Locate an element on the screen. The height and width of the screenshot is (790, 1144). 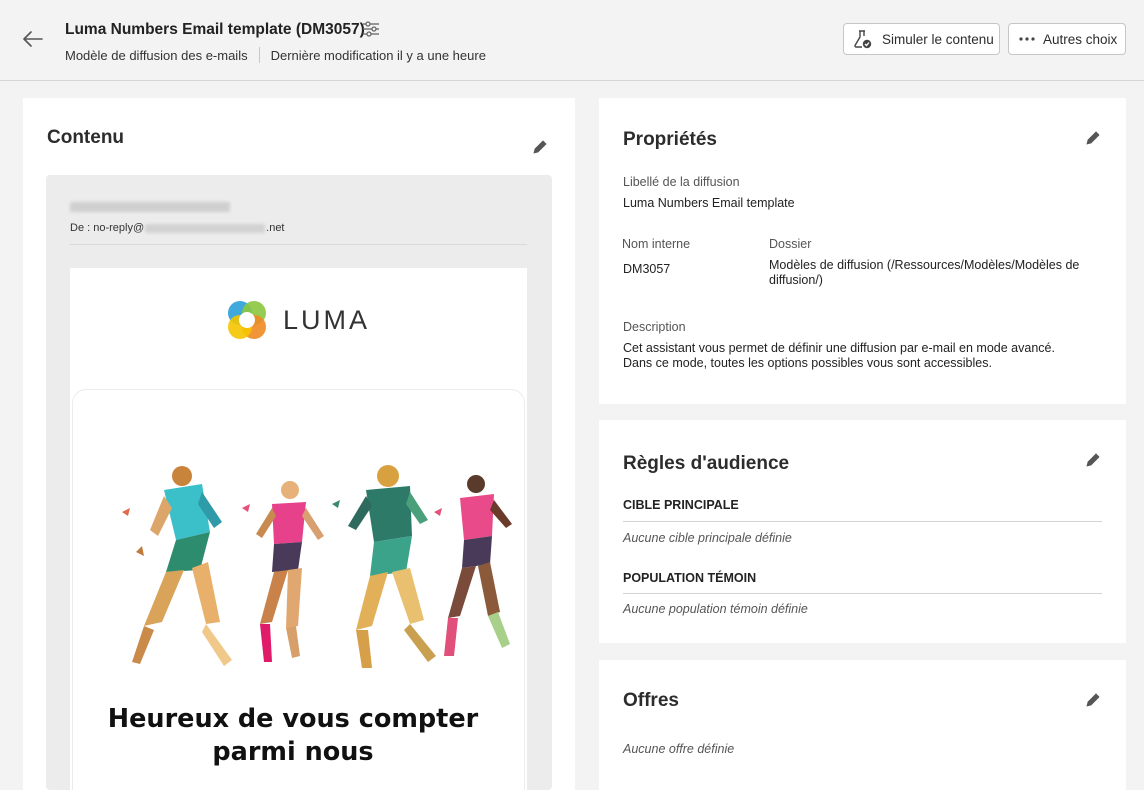
delivery-label-value: Luma Numbers Email template is located at coordinates (709, 203).